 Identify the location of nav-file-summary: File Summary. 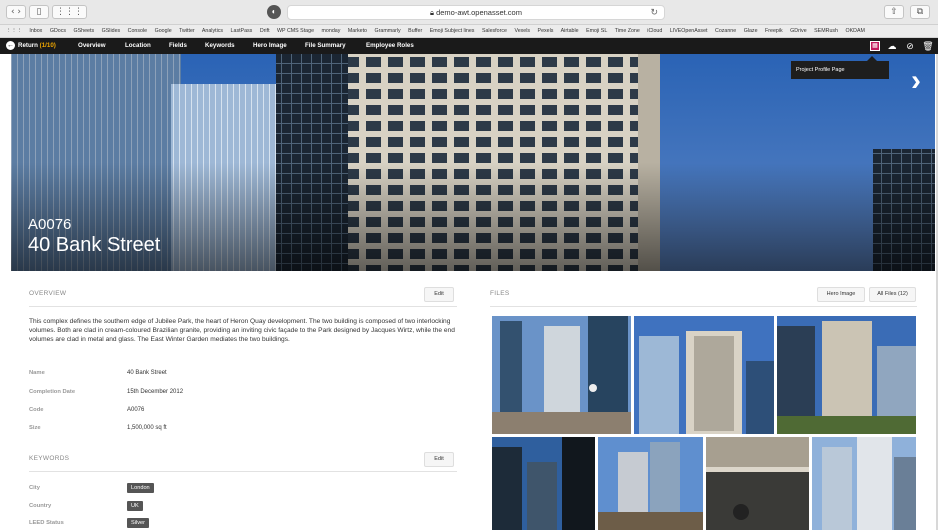
(325, 46).